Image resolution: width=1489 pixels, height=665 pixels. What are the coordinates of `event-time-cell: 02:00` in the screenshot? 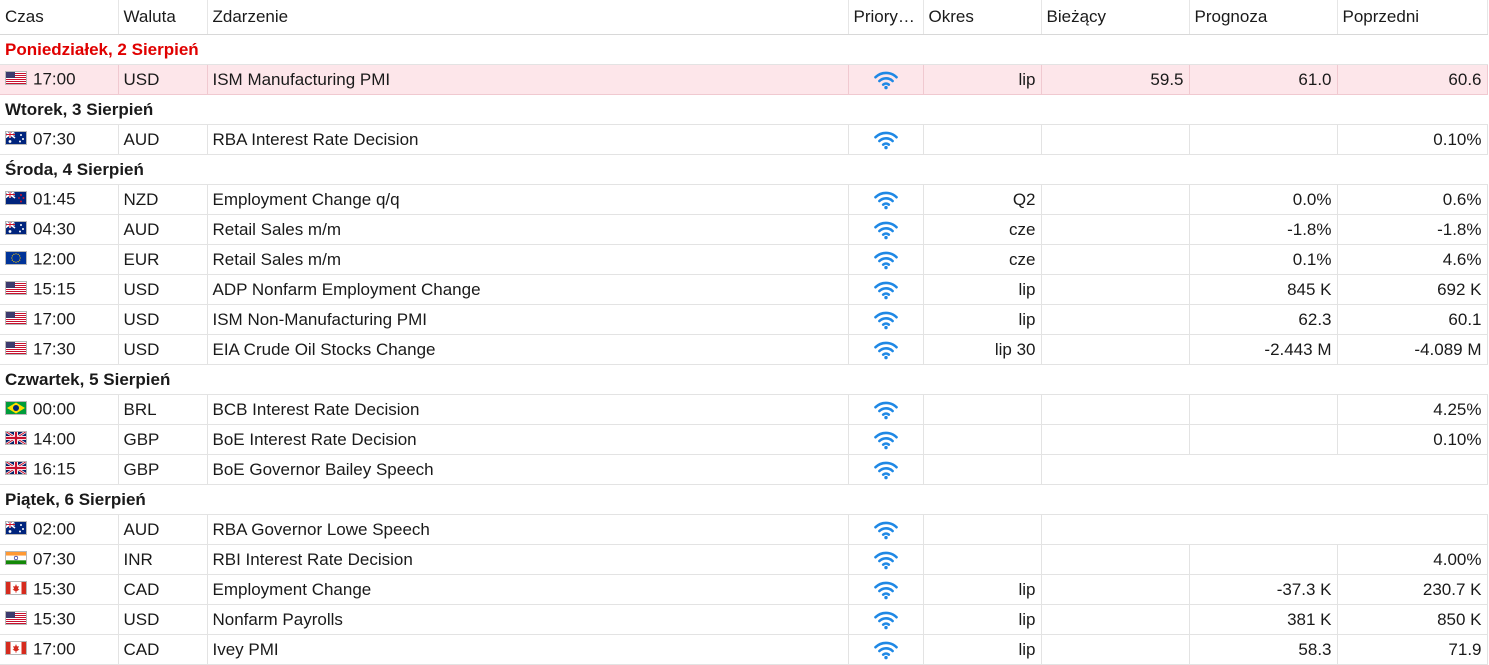 It's located at (59, 529).